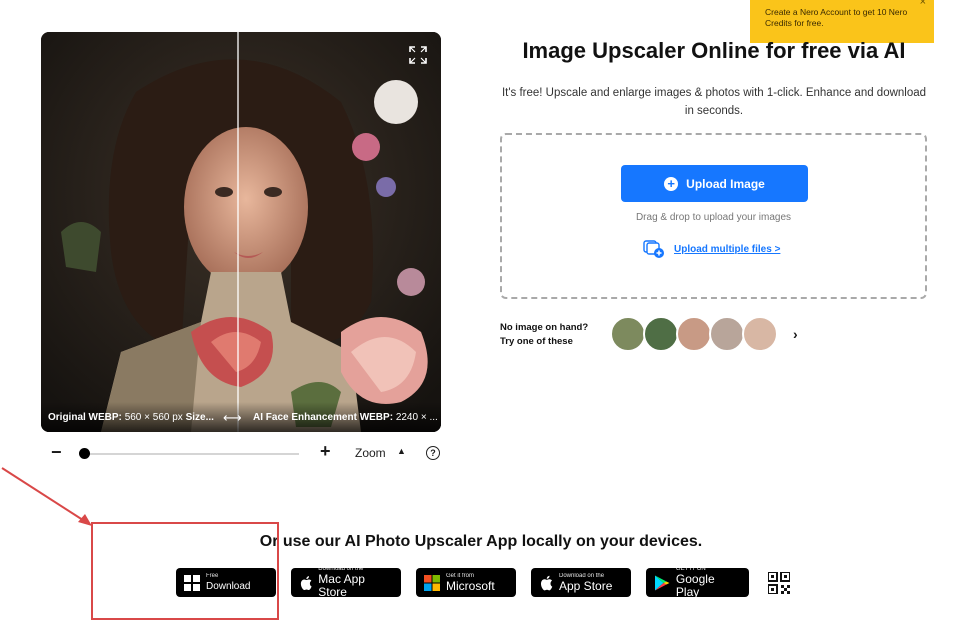 The width and height of the screenshot is (962, 623). I want to click on google-play-button: GET IT ON Google Play, so click(697, 582).